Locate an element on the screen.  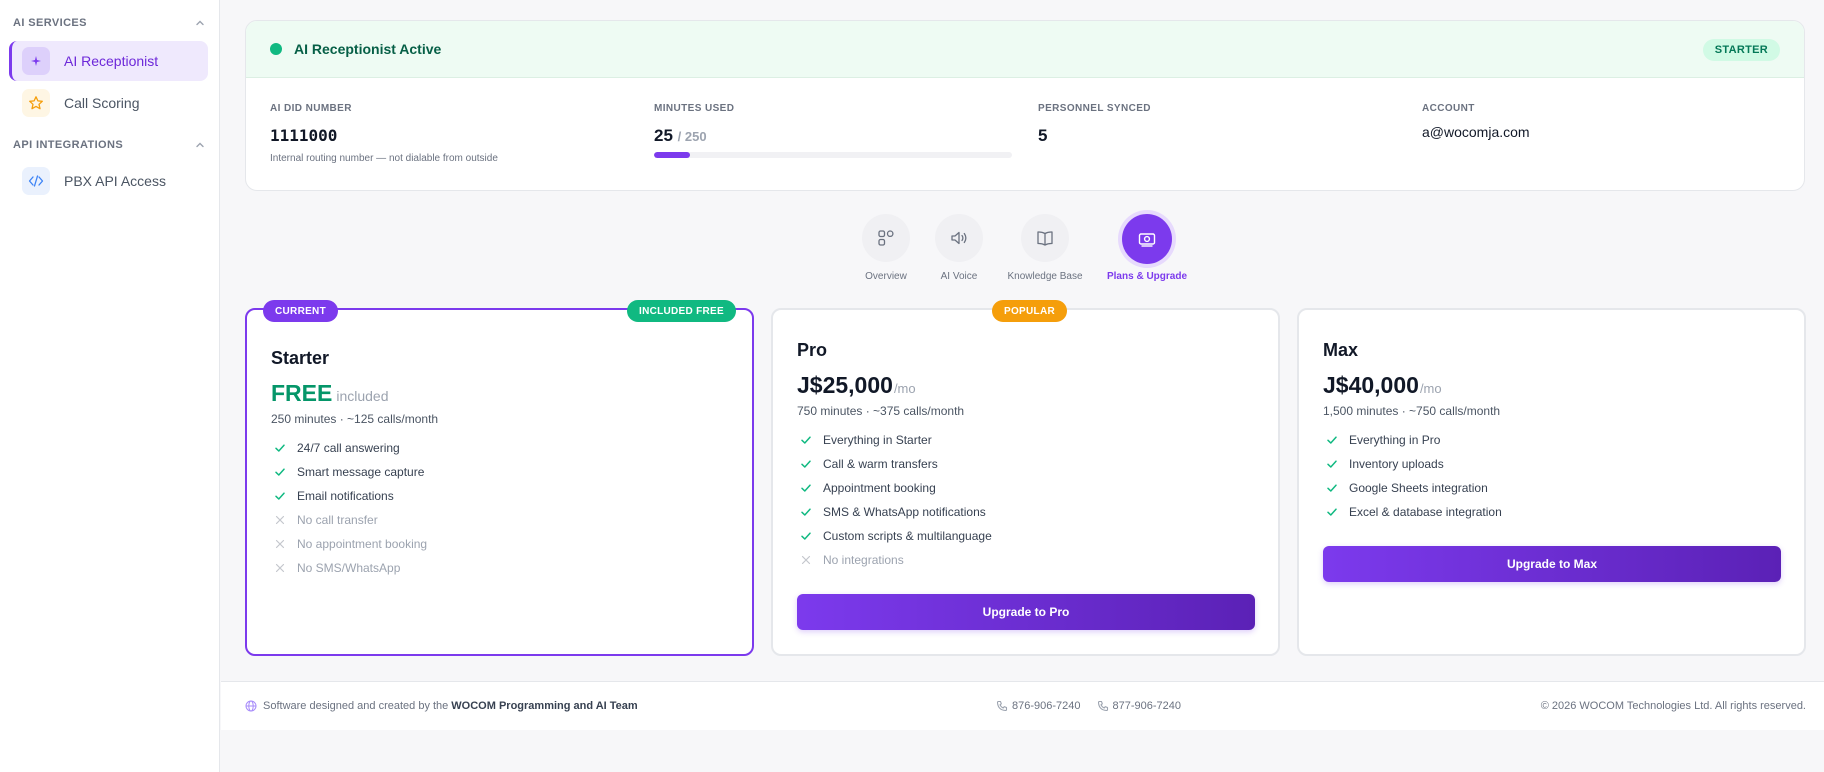
feature-text: No SMS/WhatsApp is located at coordinates (349, 568).